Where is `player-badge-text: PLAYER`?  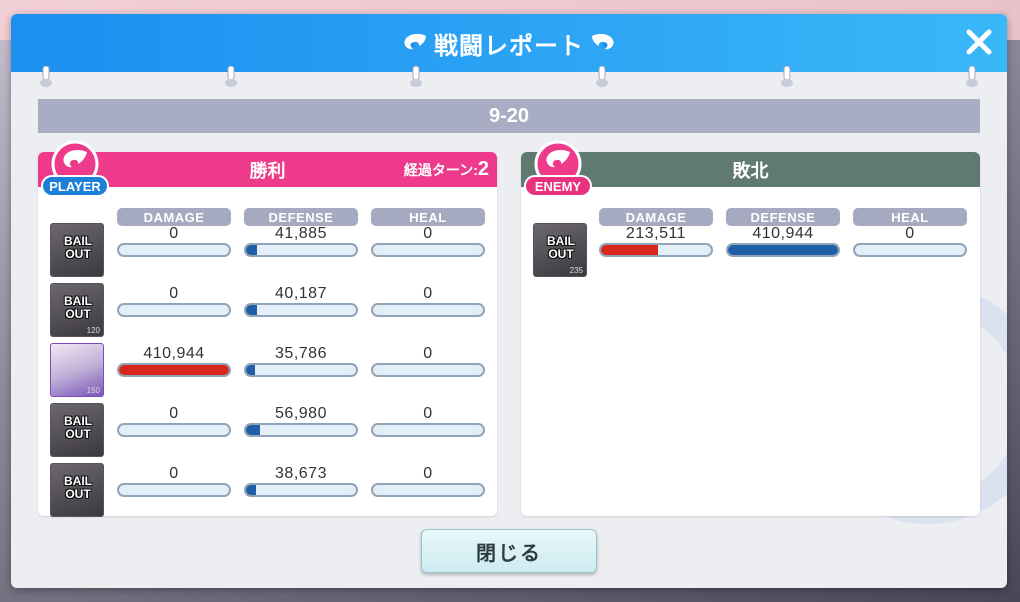 player-badge-text: PLAYER is located at coordinates (75, 186).